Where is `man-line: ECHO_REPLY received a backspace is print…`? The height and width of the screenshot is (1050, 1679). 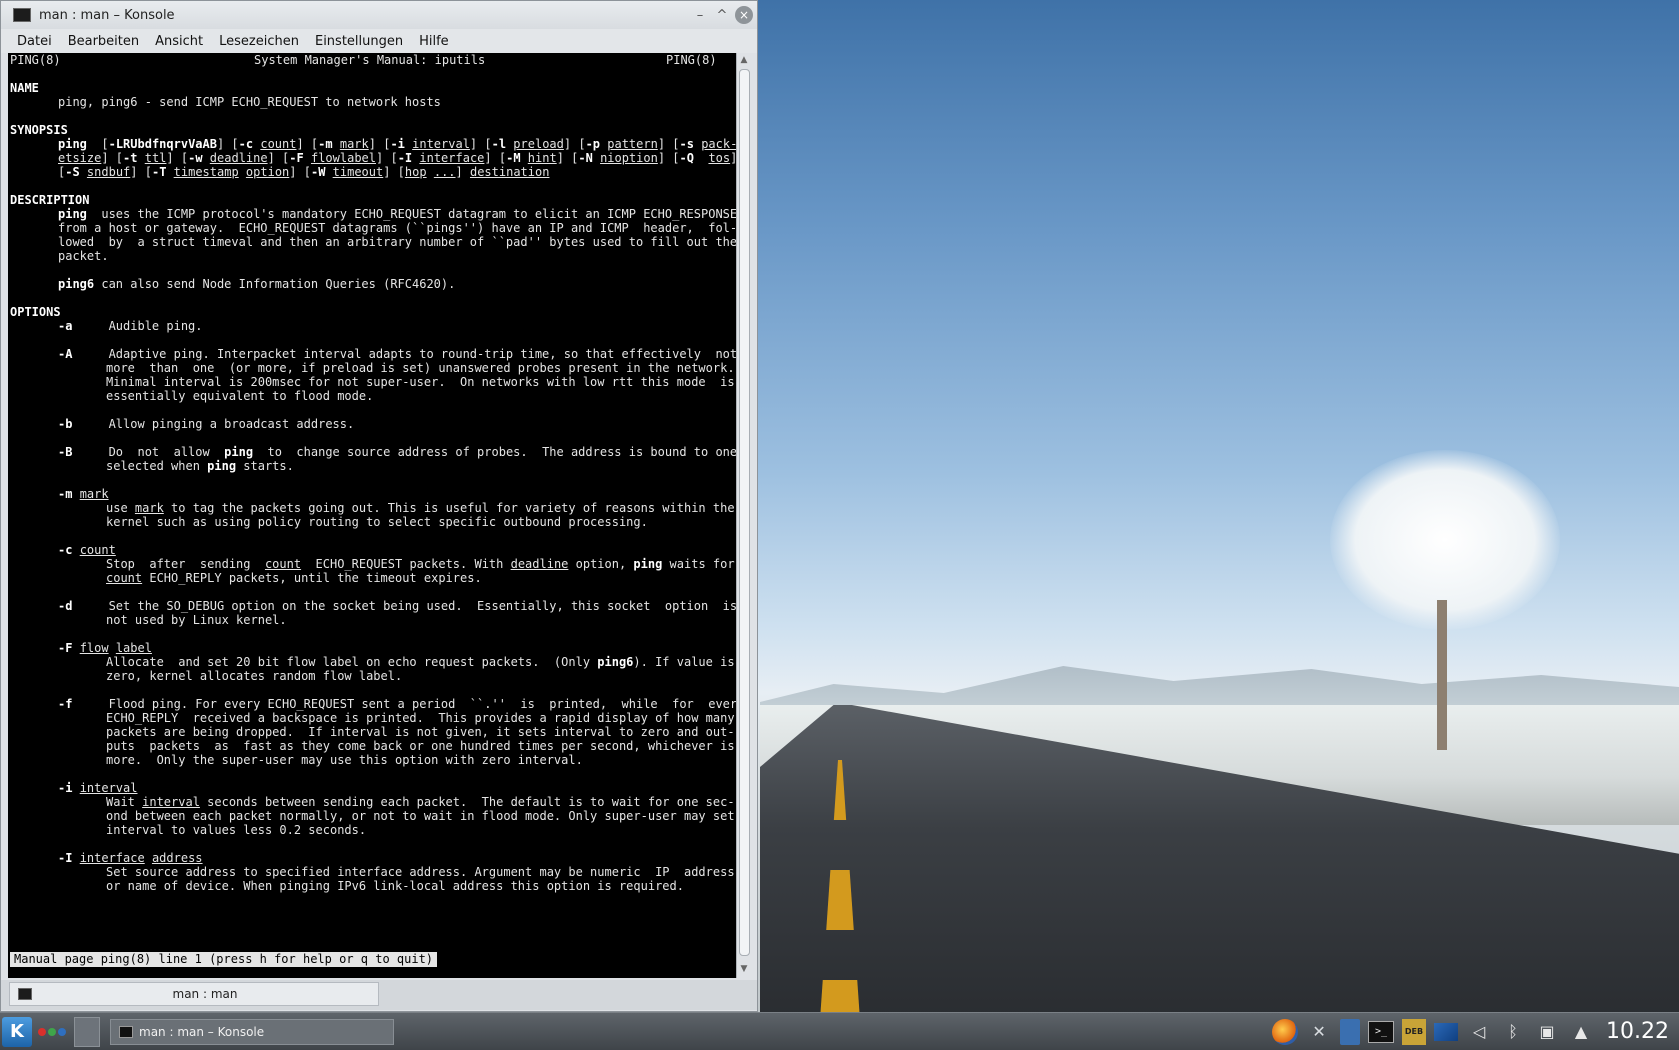 man-line: ECHO_REPLY received a backspace is print… is located at coordinates (420, 718).